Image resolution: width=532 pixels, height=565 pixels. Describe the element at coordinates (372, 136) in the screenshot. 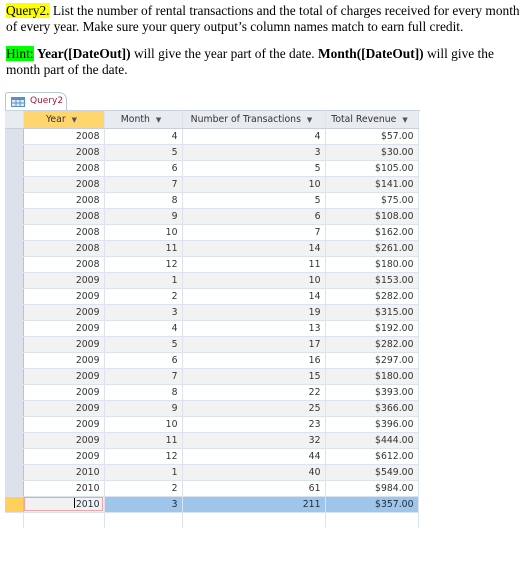

I see `cell-revenue: $57.00` at that location.